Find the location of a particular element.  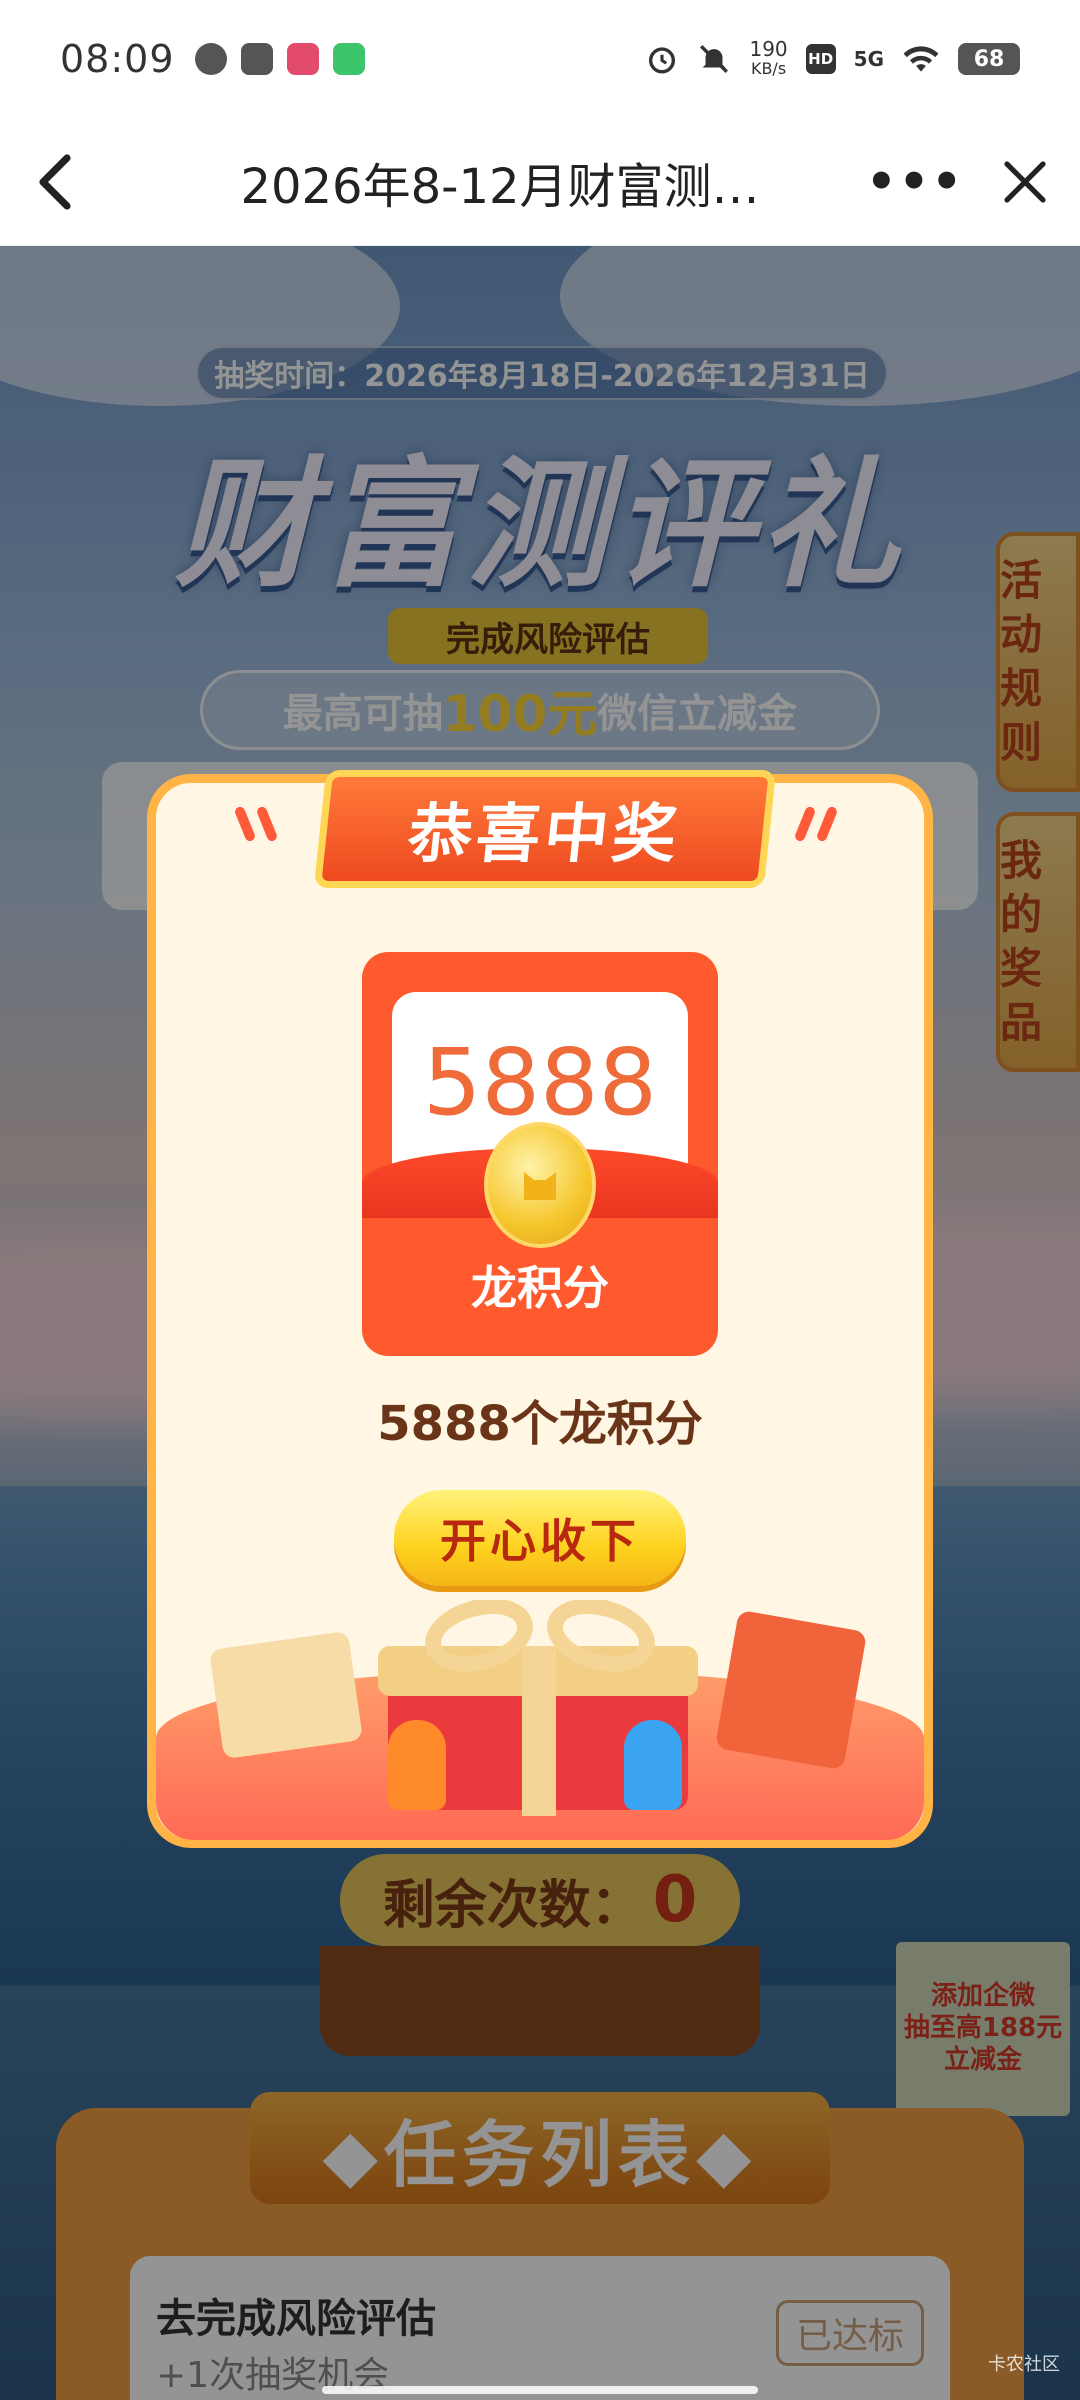

modal-title: 恭喜中奖 is located at coordinates (545, 829).